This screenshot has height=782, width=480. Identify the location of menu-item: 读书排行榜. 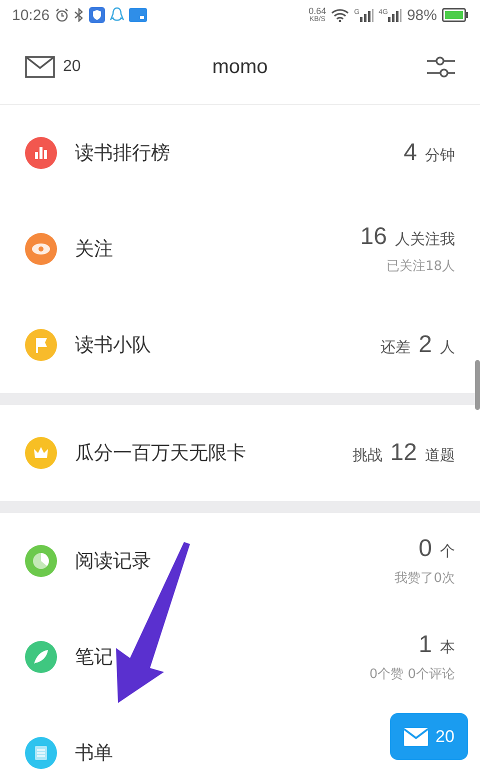
(122, 153).